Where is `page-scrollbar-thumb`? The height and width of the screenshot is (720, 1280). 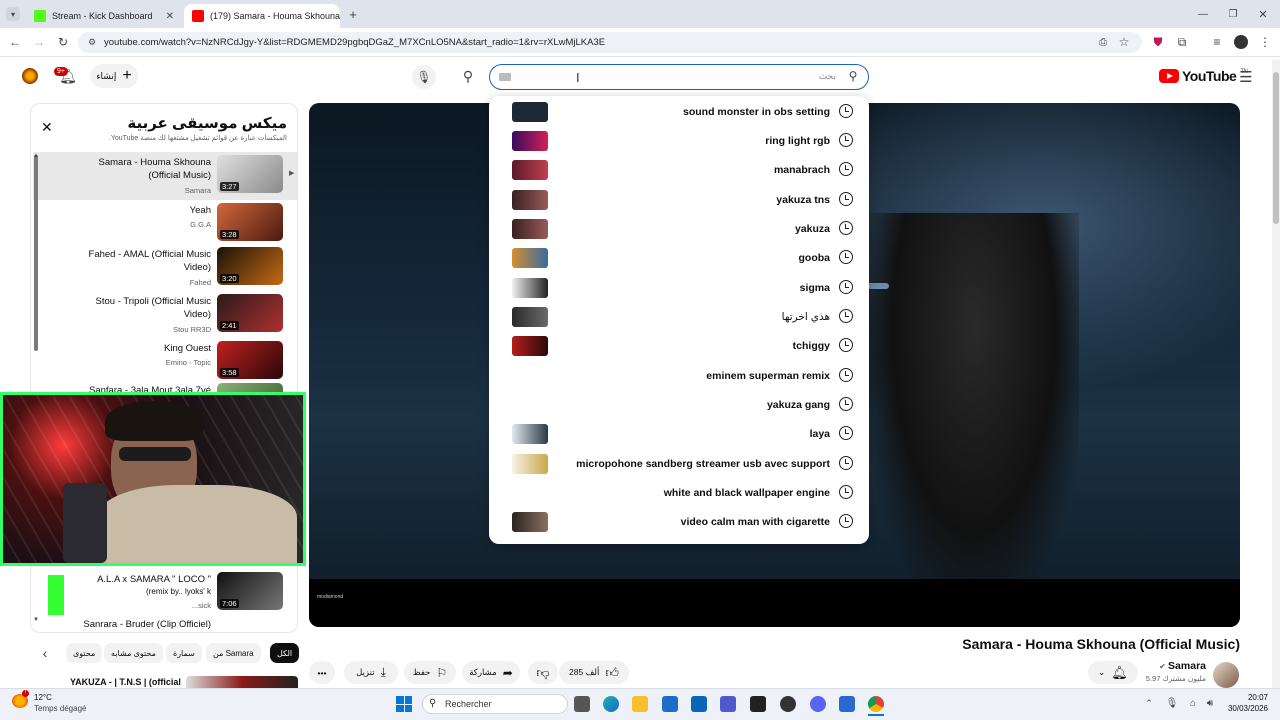
page-scrollbar-thumb is located at coordinates (1276, 148).